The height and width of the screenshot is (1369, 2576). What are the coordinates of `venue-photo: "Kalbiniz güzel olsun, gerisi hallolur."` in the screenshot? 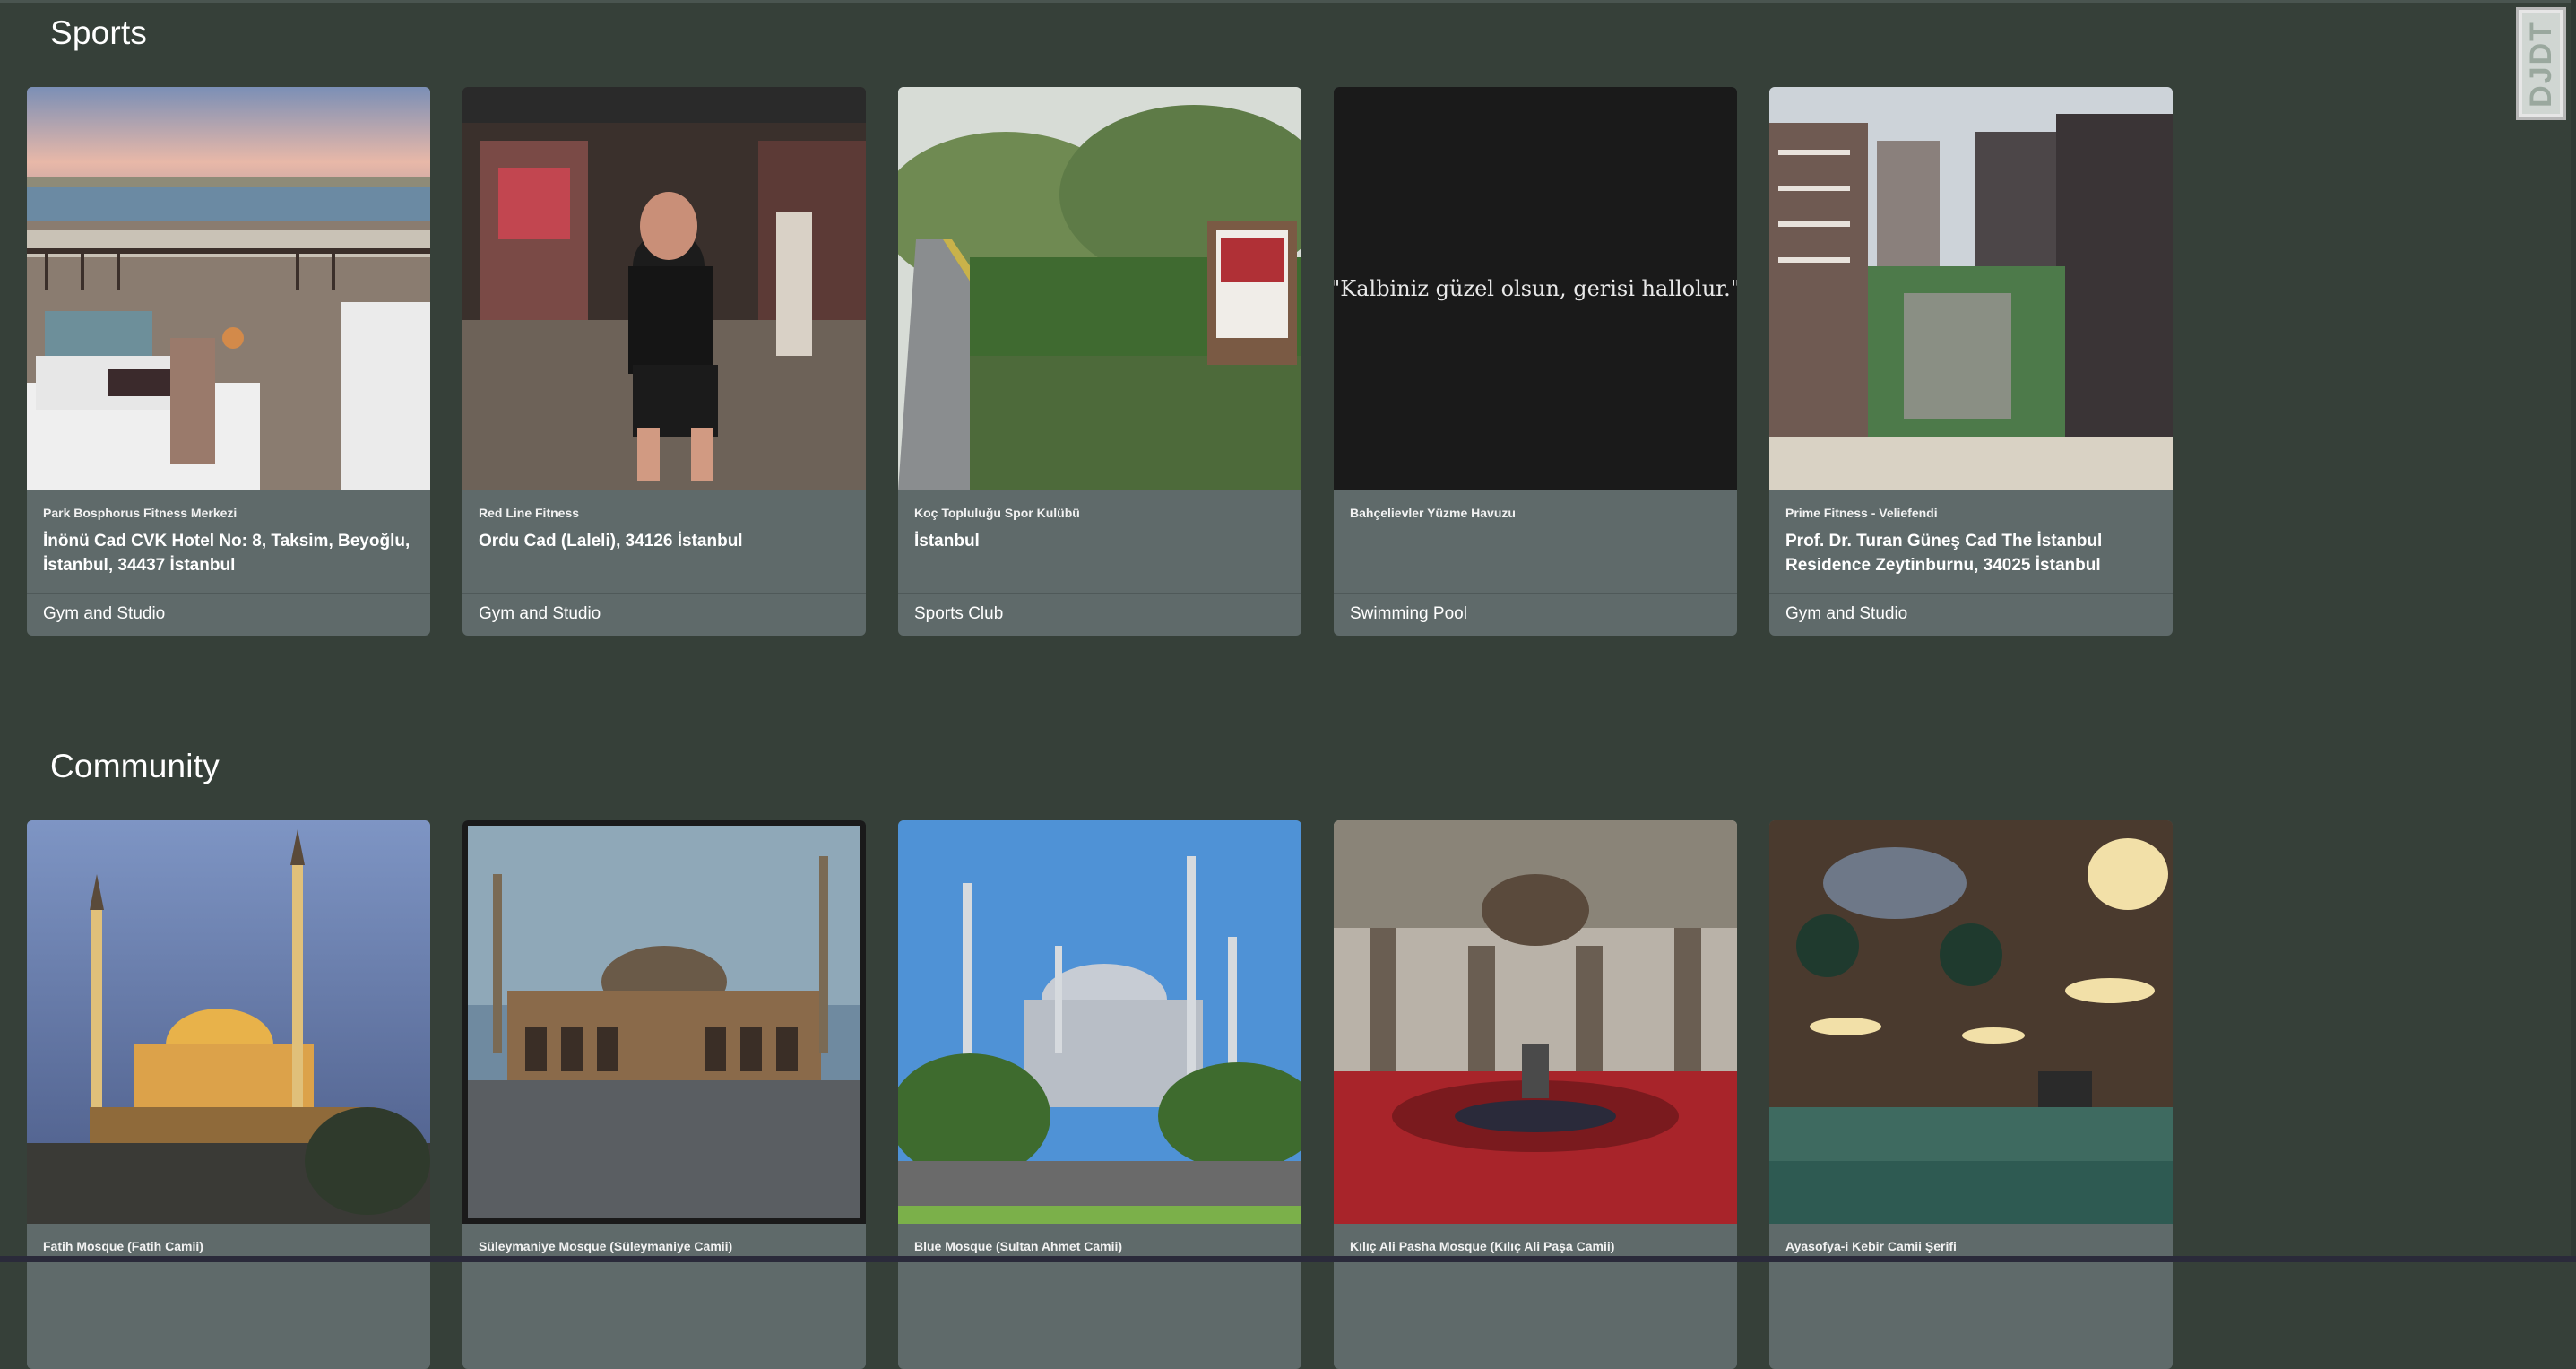 It's located at (1535, 288).